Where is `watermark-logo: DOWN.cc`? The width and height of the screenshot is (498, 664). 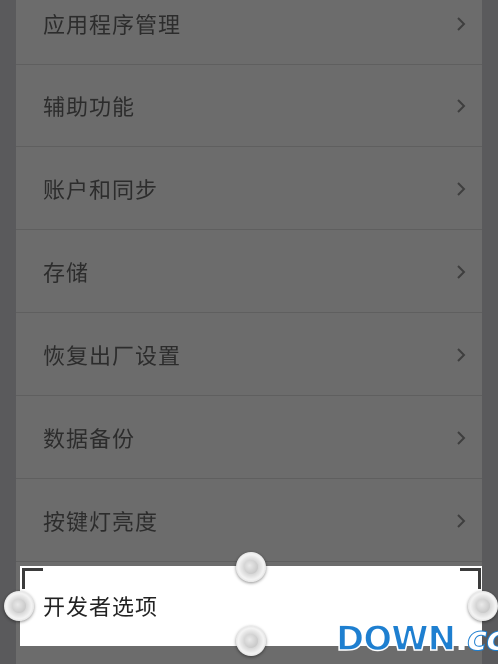
watermark-logo: DOWN.cc is located at coordinates (416, 639).